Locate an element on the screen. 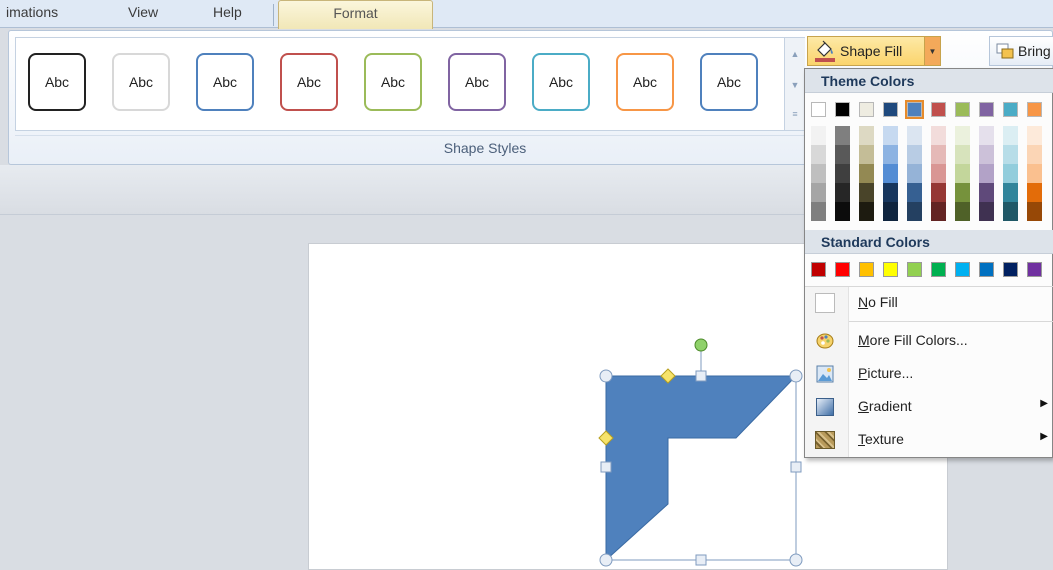 The height and width of the screenshot is (570, 1053). half-frame-shape is located at coordinates (701, 468).